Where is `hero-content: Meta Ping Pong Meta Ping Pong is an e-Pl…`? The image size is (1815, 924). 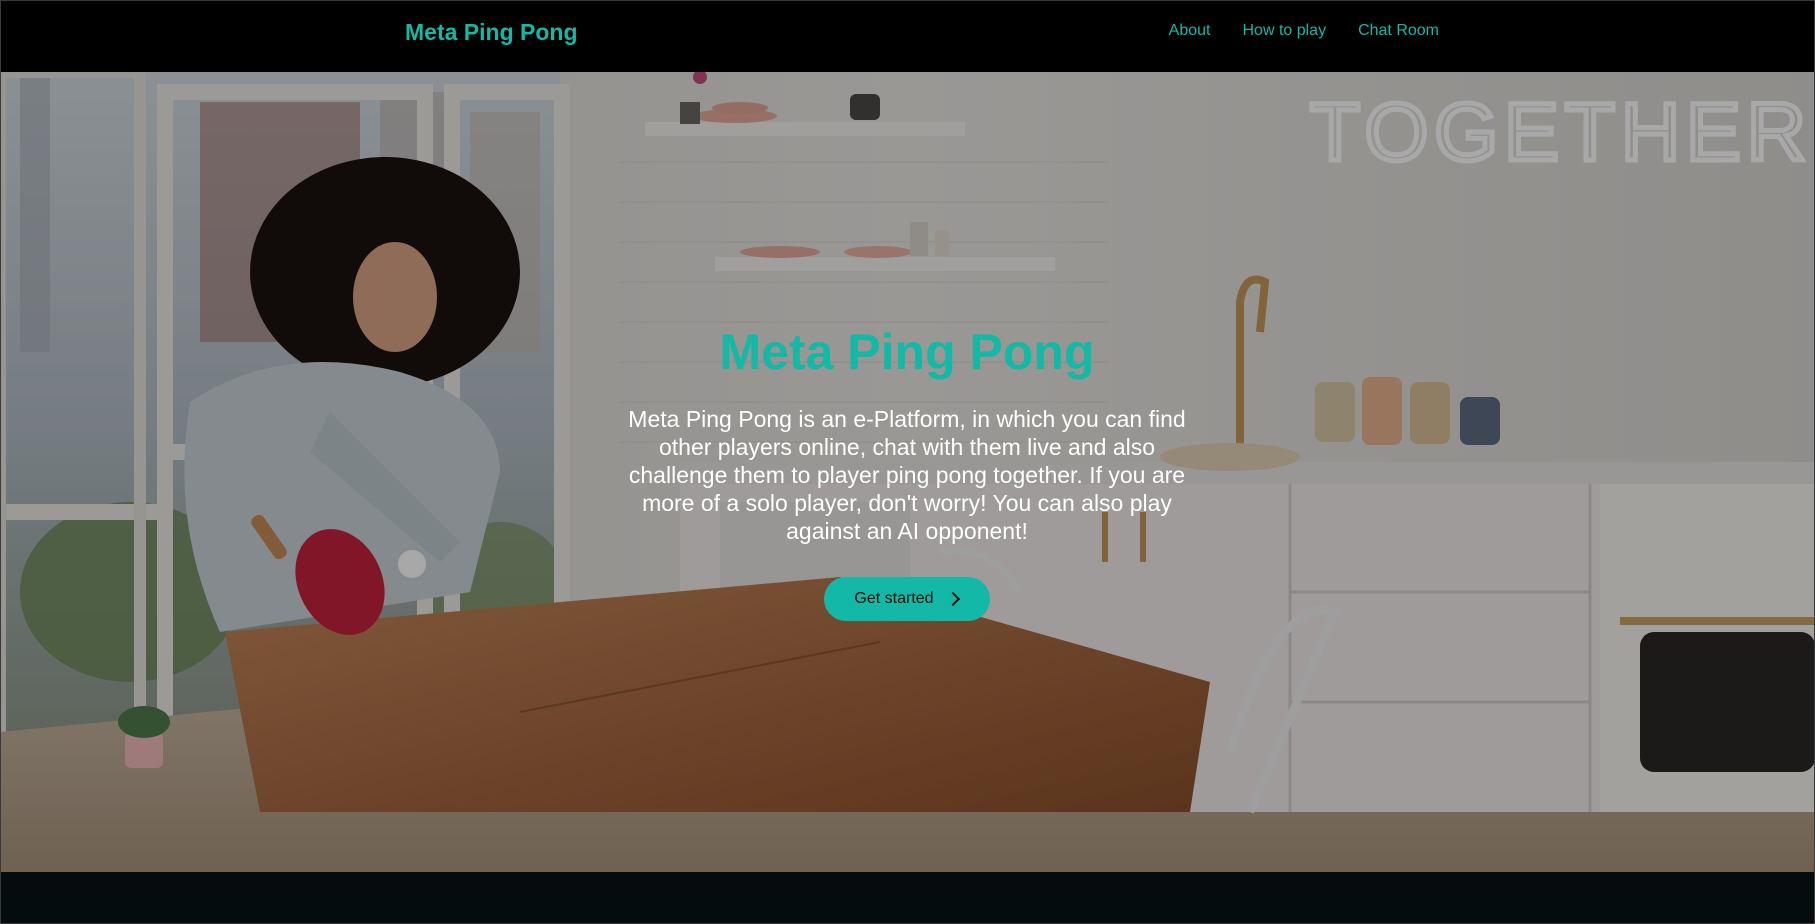 hero-content: Meta Ping Pong Meta Ping Pong is an e-Pl… is located at coordinates (907, 471).